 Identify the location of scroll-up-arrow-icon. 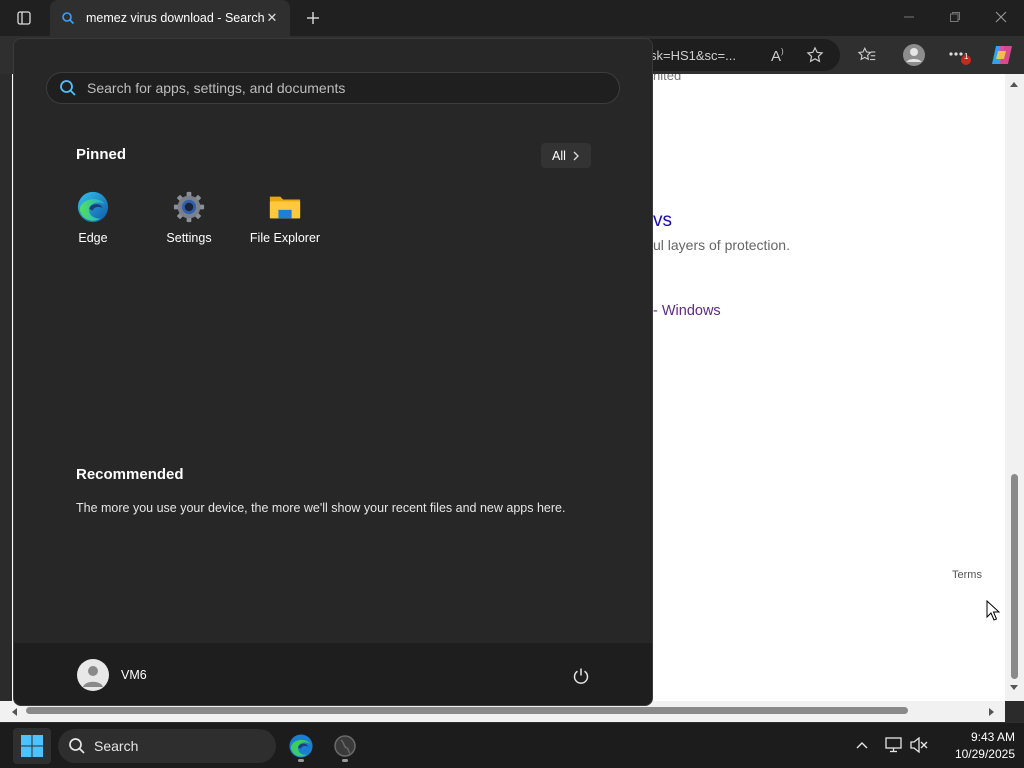
(1014, 84).